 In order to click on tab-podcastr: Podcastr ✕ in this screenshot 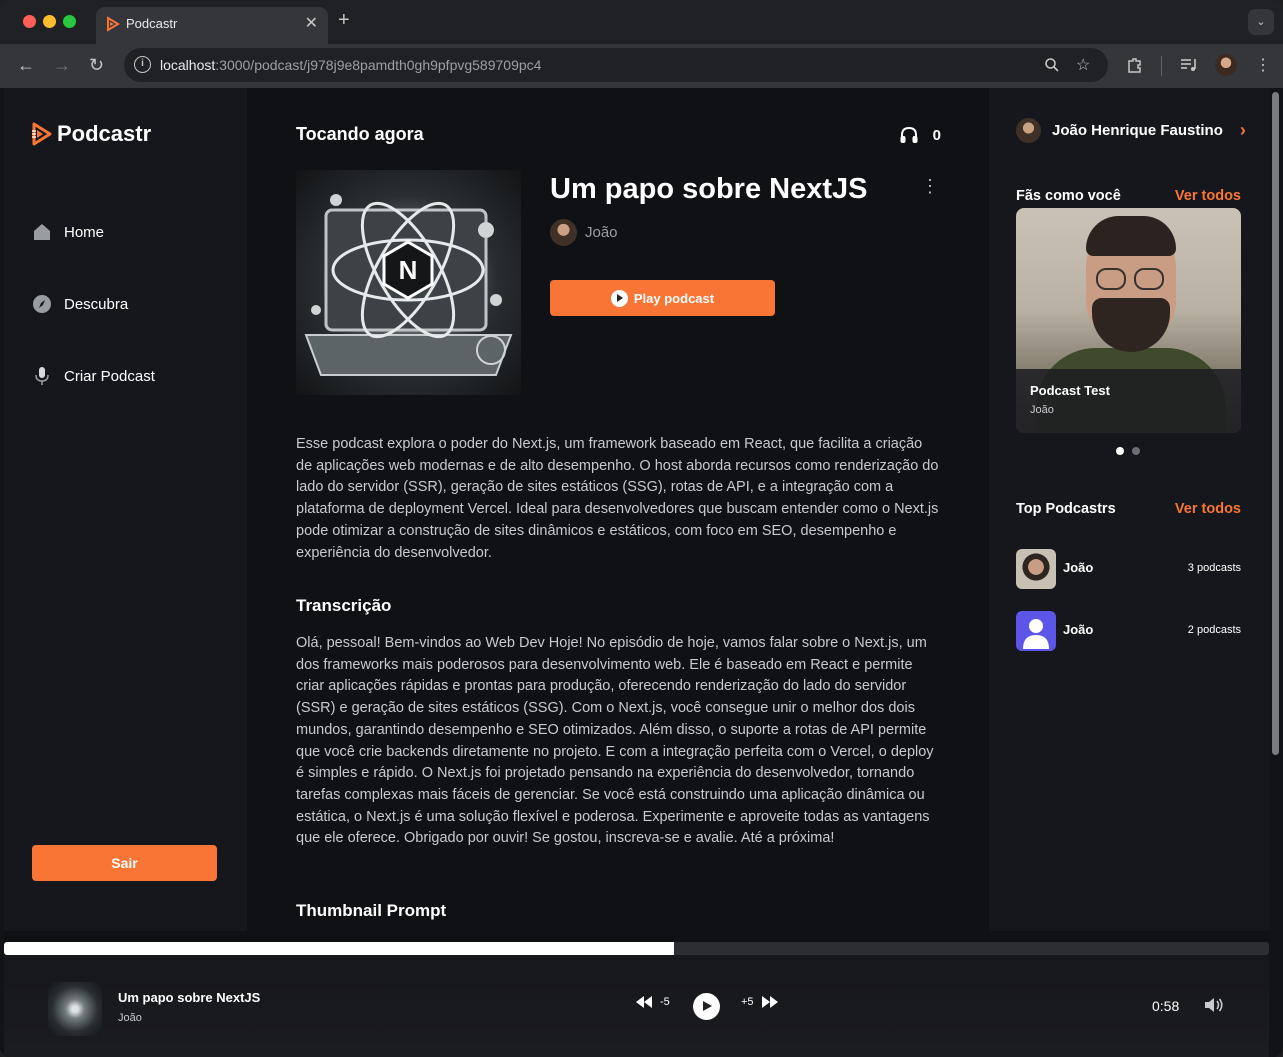, I will do `click(212, 25)`.